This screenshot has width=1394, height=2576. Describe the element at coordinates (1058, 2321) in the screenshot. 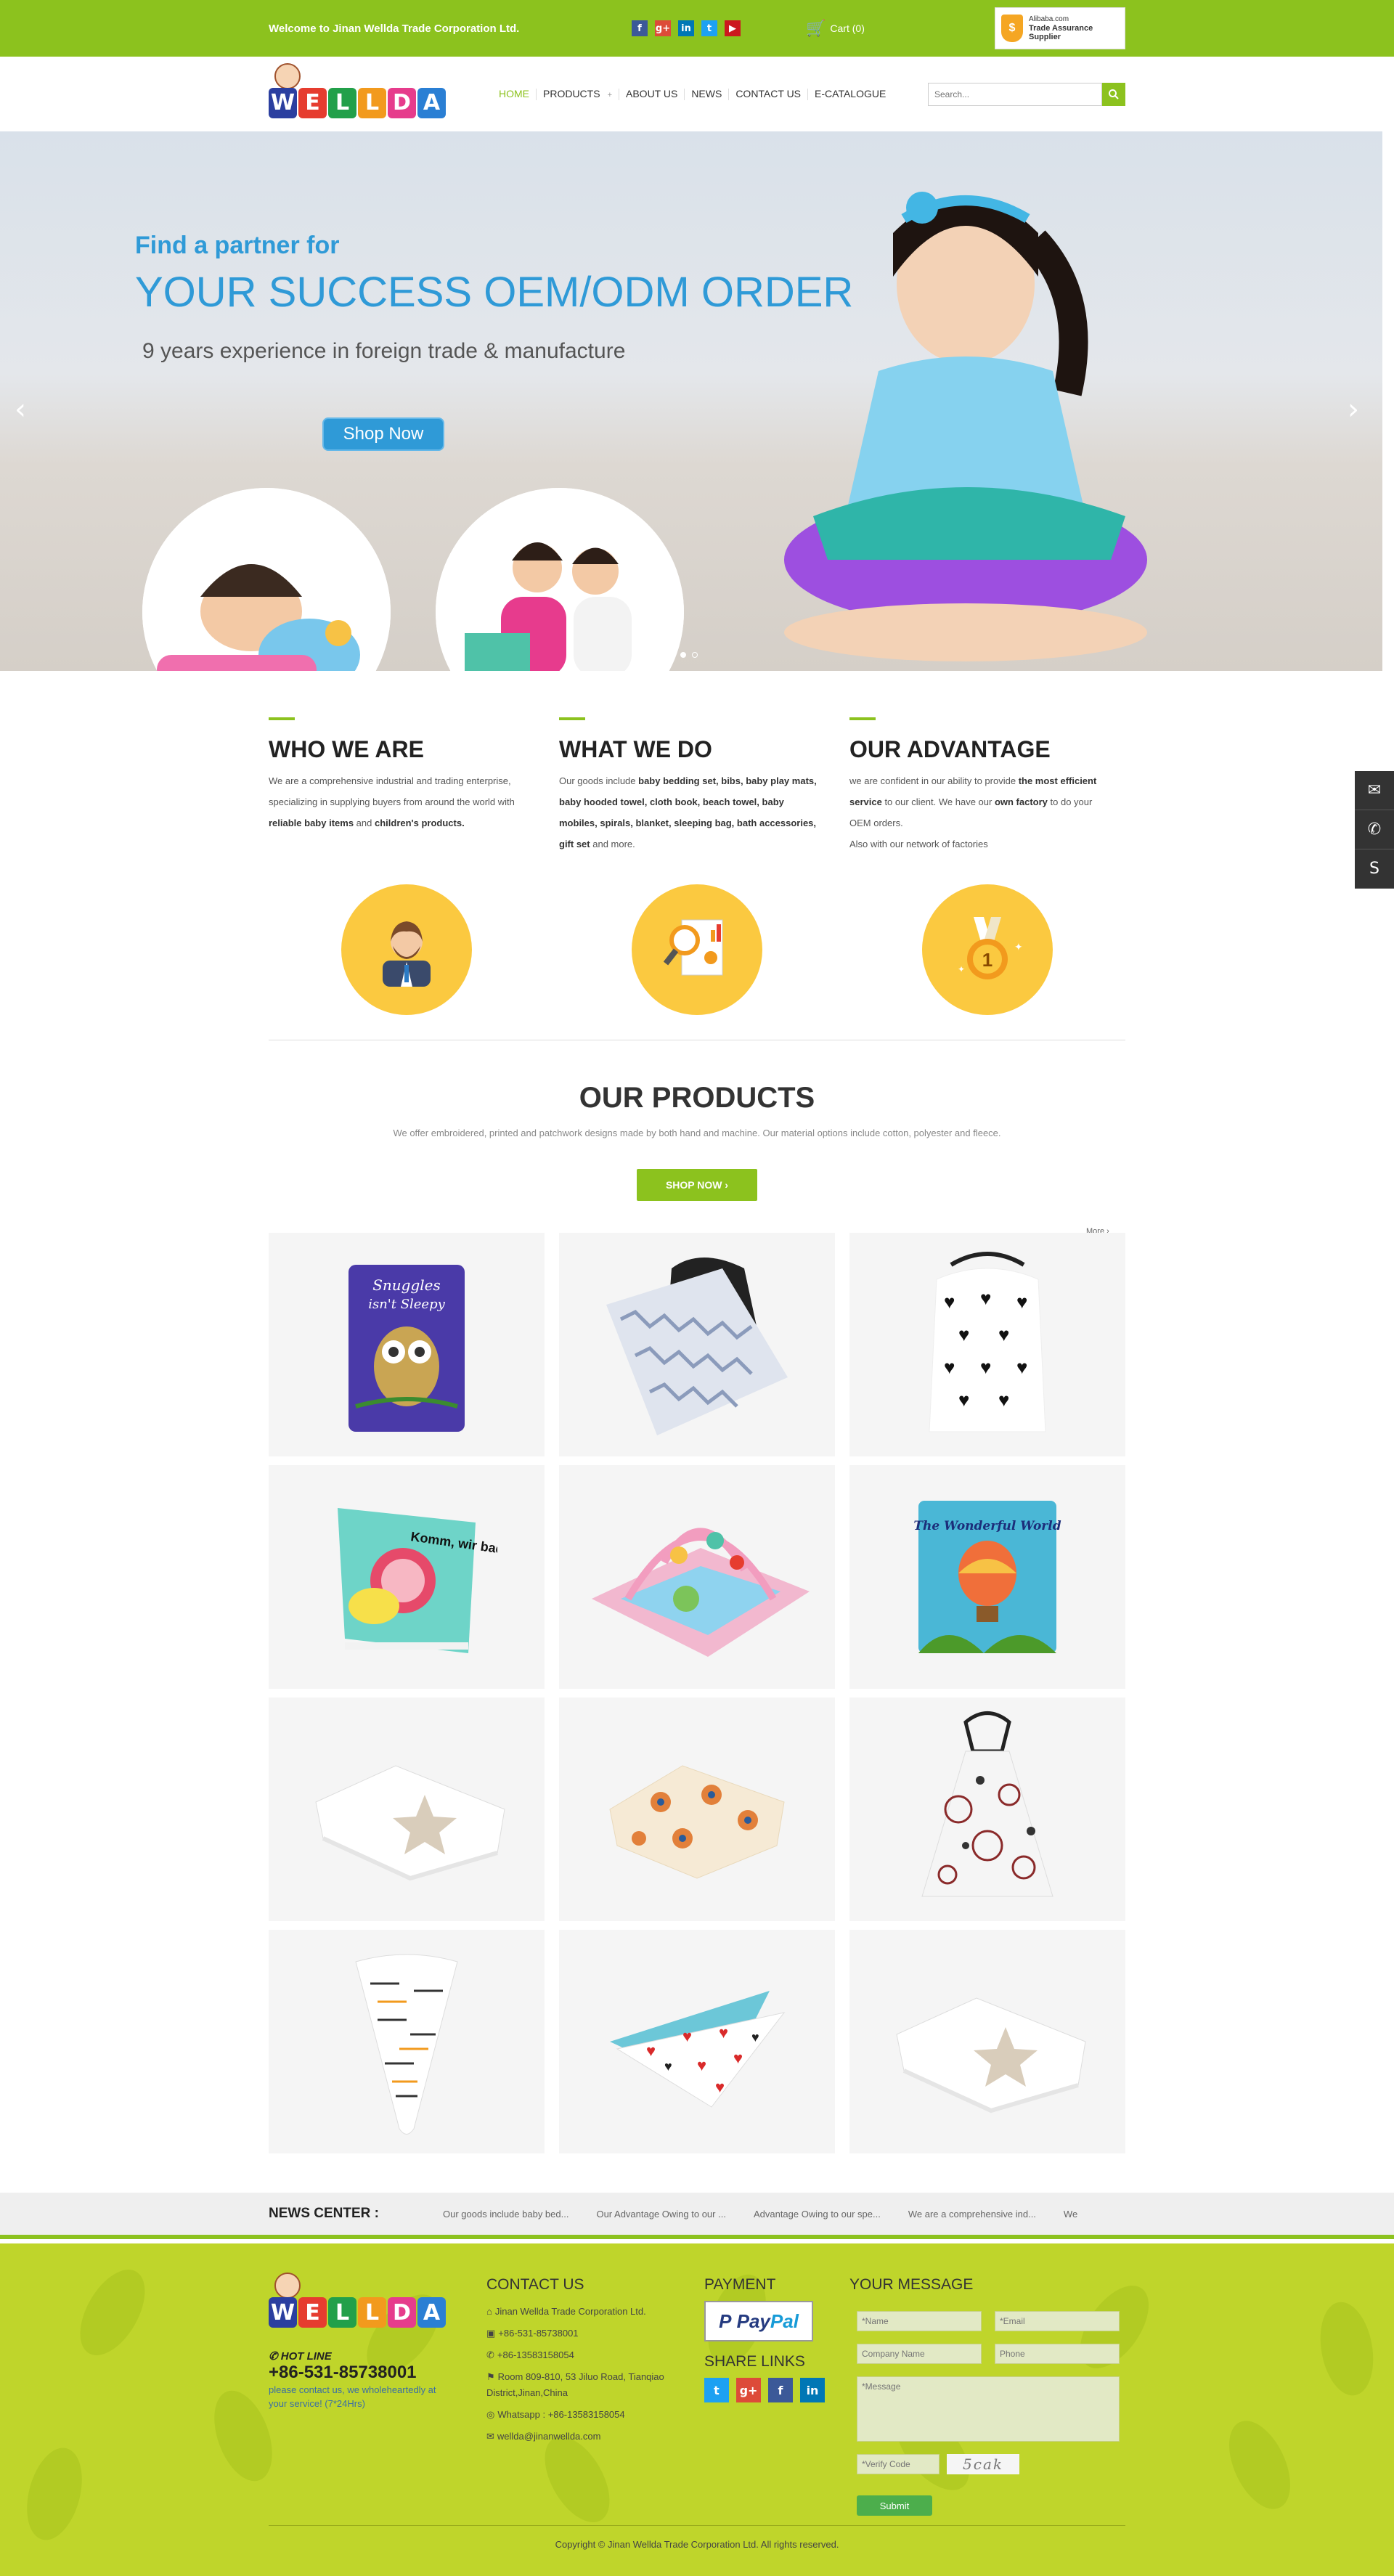

I see `email-field` at that location.